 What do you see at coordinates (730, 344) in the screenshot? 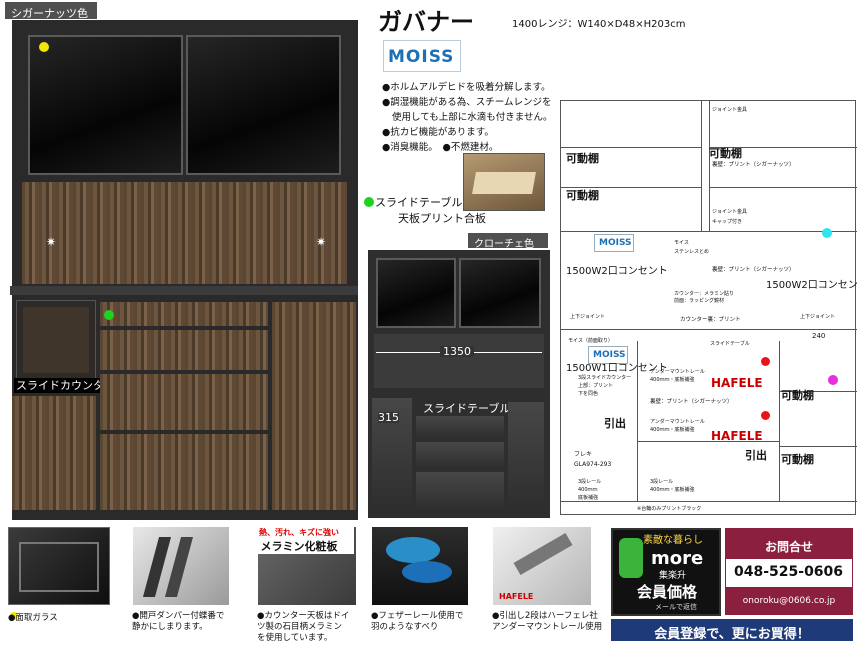
I see `small-note-14: スライドテーブル` at bounding box center [730, 344].